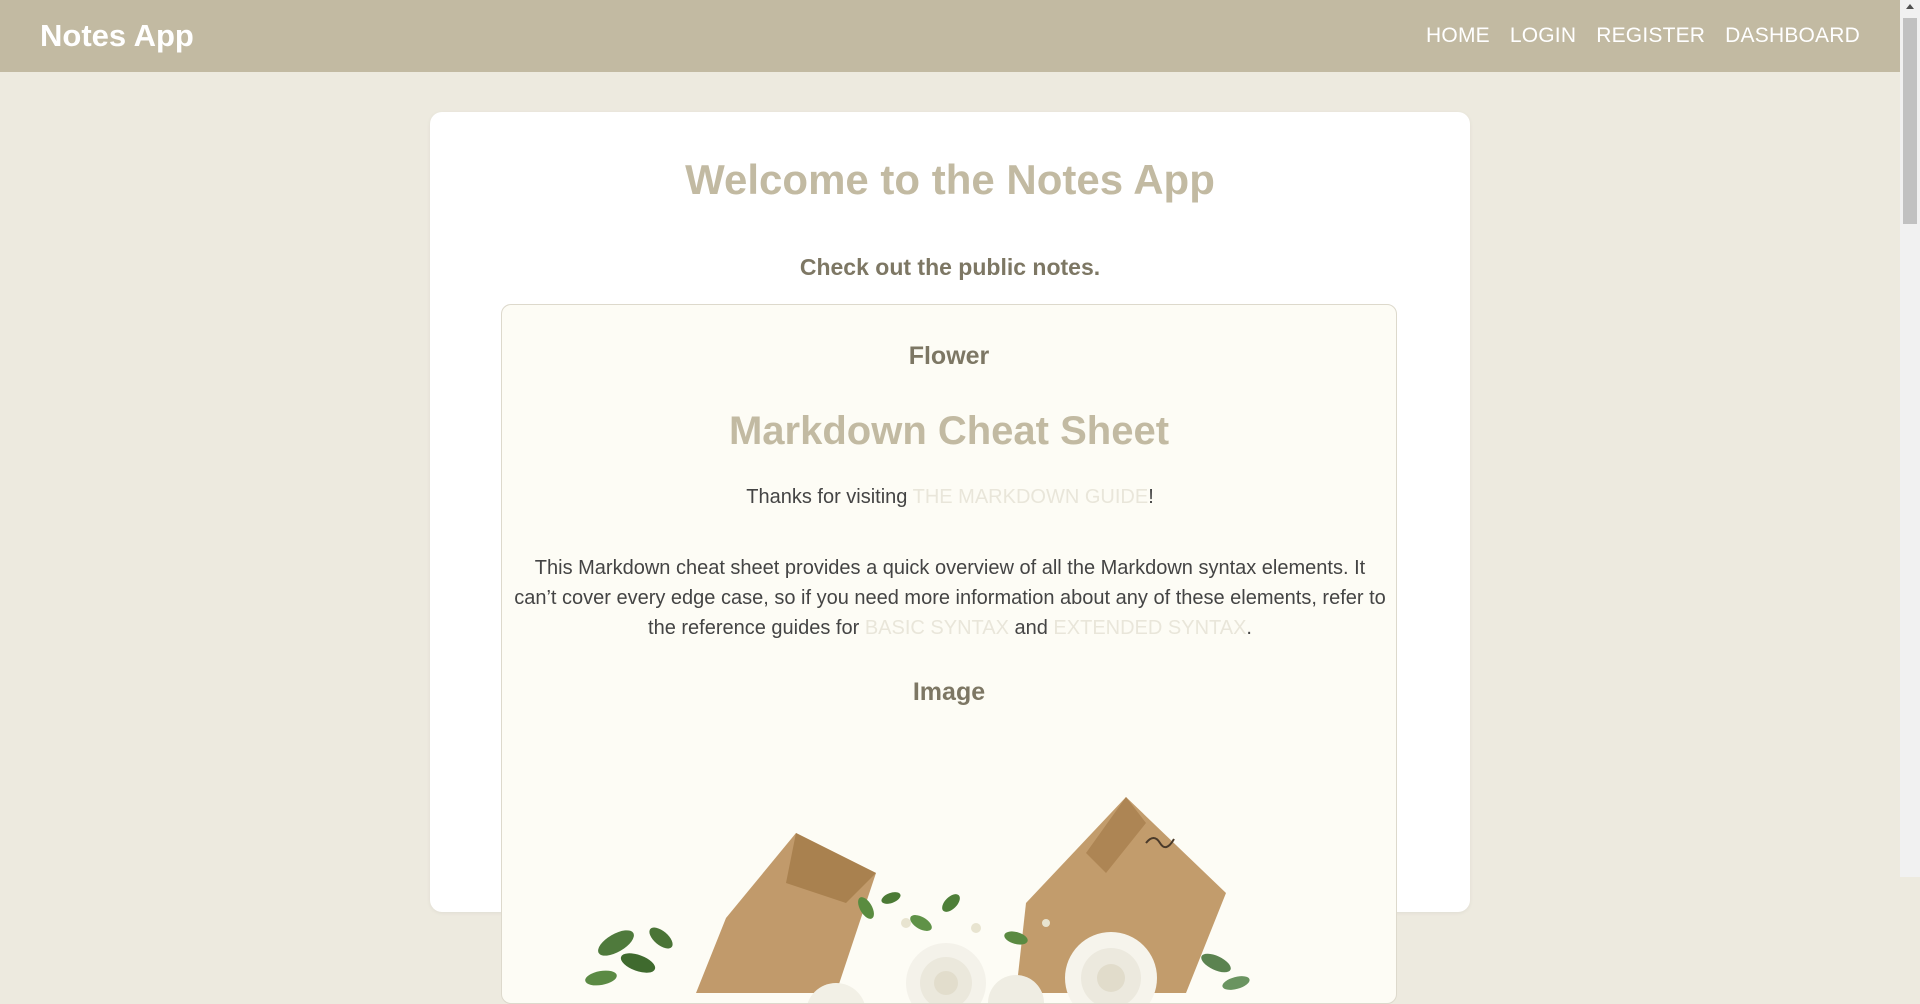 Image resolution: width=1920 pixels, height=1004 pixels. I want to click on note-paragraph-intro: Thanks for visiting THE MARKDOWN GUIDE!, so click(950, 497).